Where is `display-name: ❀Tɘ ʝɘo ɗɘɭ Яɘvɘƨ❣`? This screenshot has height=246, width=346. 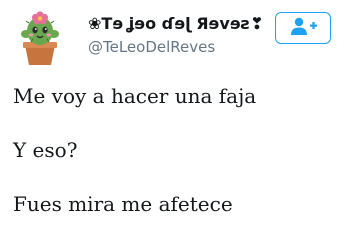
display-name: ❀Tɘ ʝɘo ɗɘɭ Яɘvɘƨ❣ is located at coordinates (183, 24).